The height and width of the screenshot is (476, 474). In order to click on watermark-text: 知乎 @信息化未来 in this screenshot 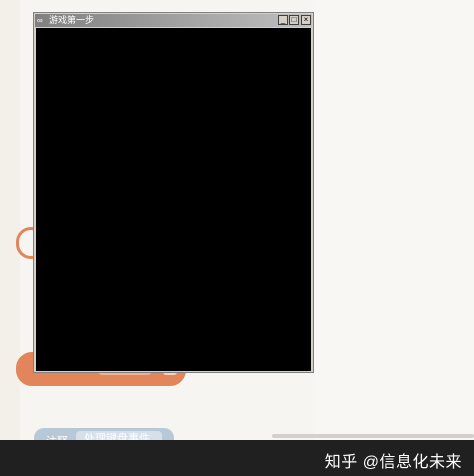, I will do `click(393, 462)`.